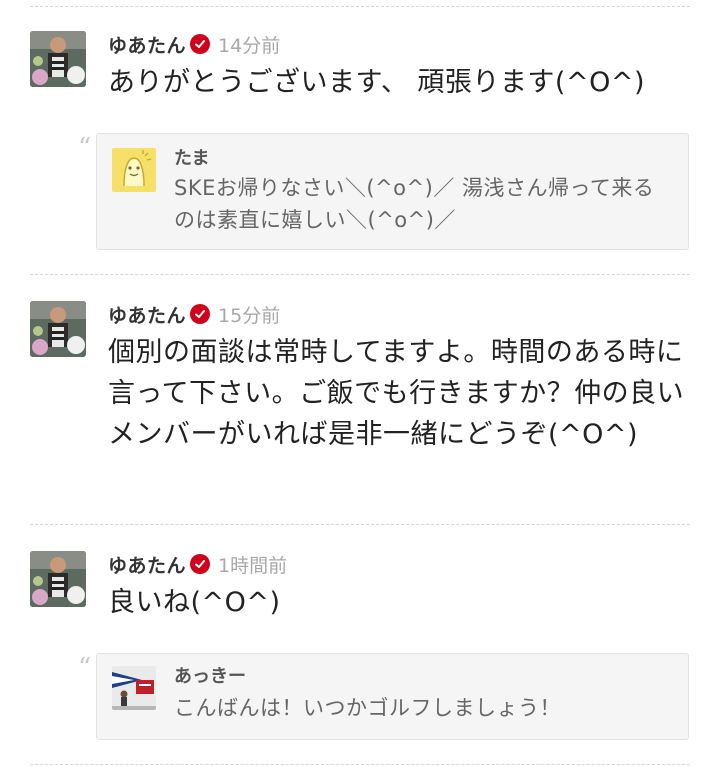 The image size is (720, 766). What do you see at coordinates (194, 602) in the screenshot?
I see `comment-text: 良いね(^O^)` at bounding box center [194, 602].